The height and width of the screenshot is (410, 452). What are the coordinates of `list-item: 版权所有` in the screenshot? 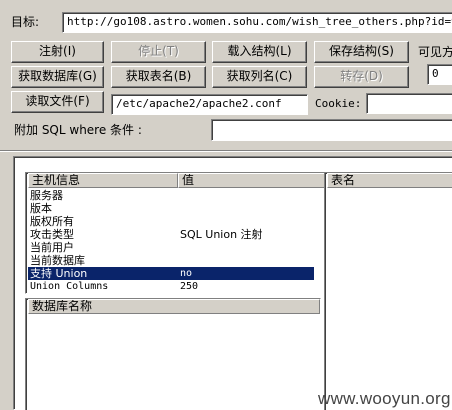 It's located at (179, 221).